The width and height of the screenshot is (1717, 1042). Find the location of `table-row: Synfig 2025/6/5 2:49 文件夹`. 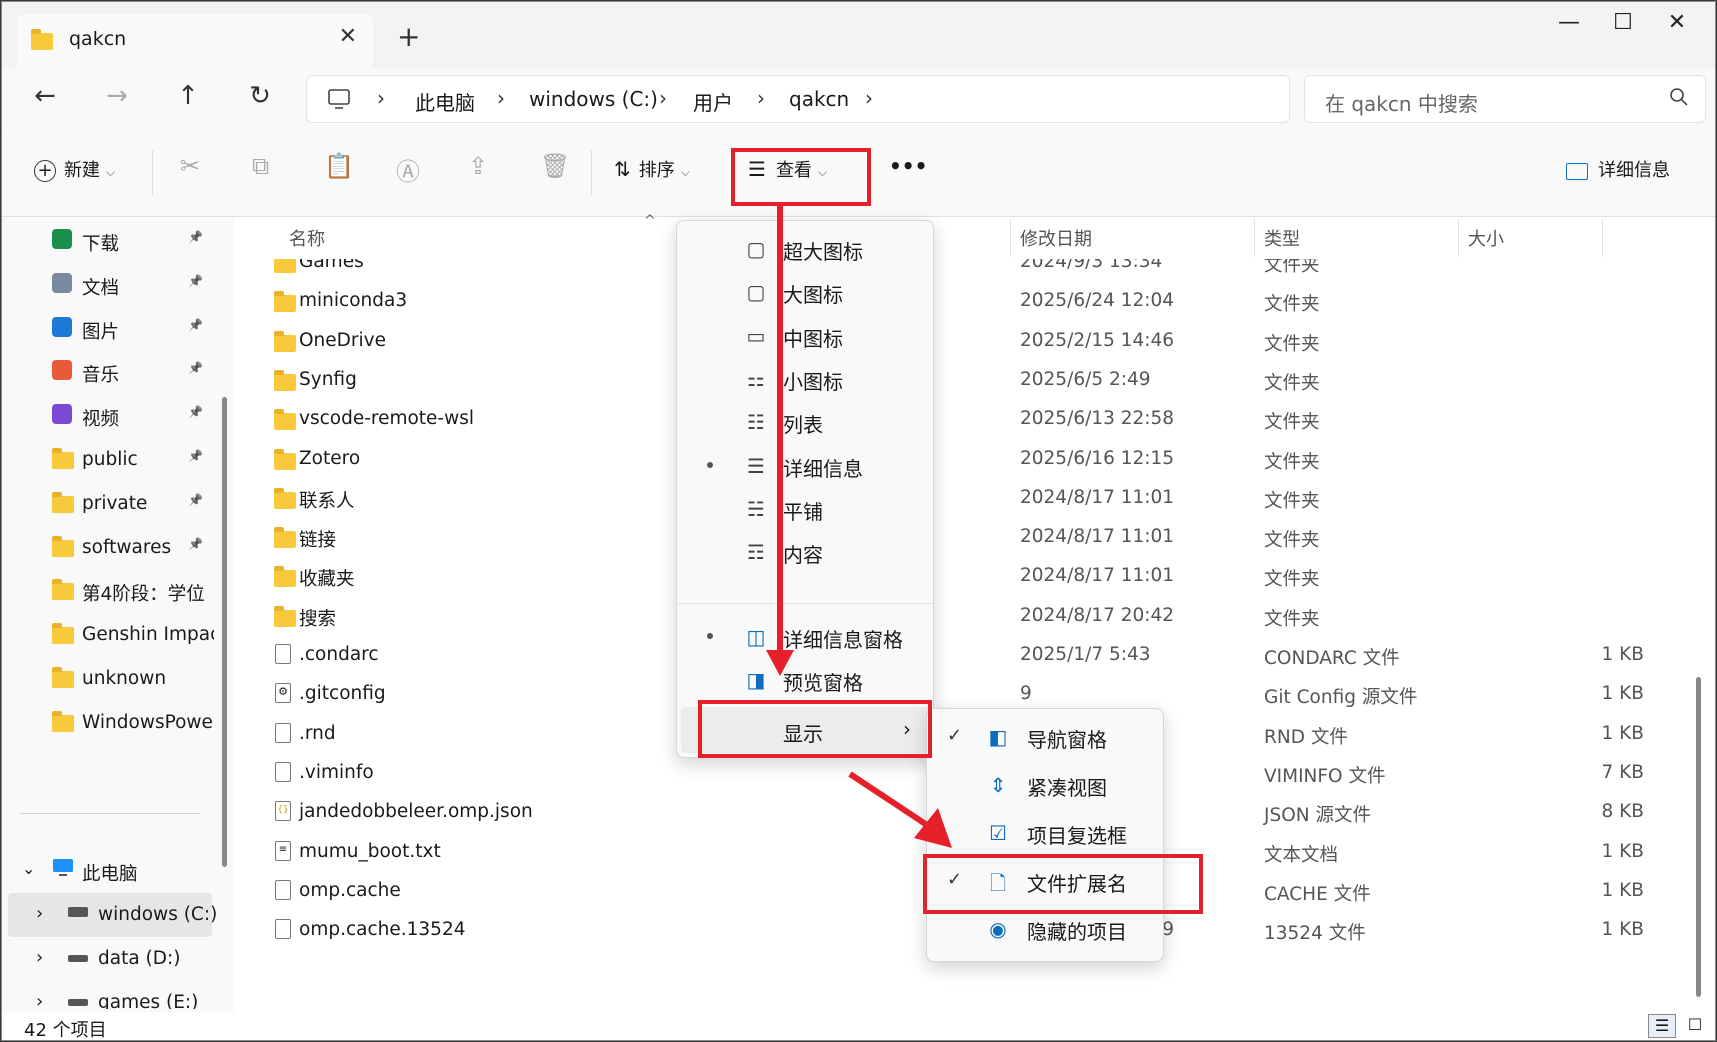

table-row: Synfig 2025/6/5 2:49 文件夹 is located at coordinates (954, 380).